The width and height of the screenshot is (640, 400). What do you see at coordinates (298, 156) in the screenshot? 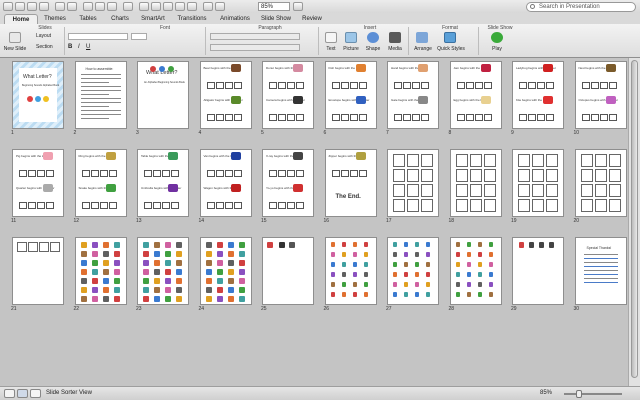
I see `word-picture` at bounding box center [298, 156].